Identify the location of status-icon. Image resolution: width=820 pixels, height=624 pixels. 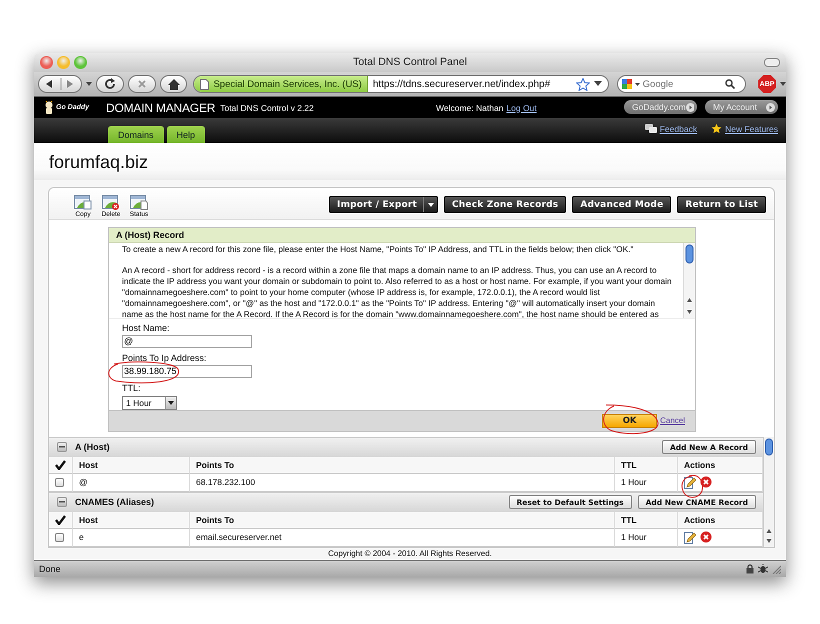
(139, 202).